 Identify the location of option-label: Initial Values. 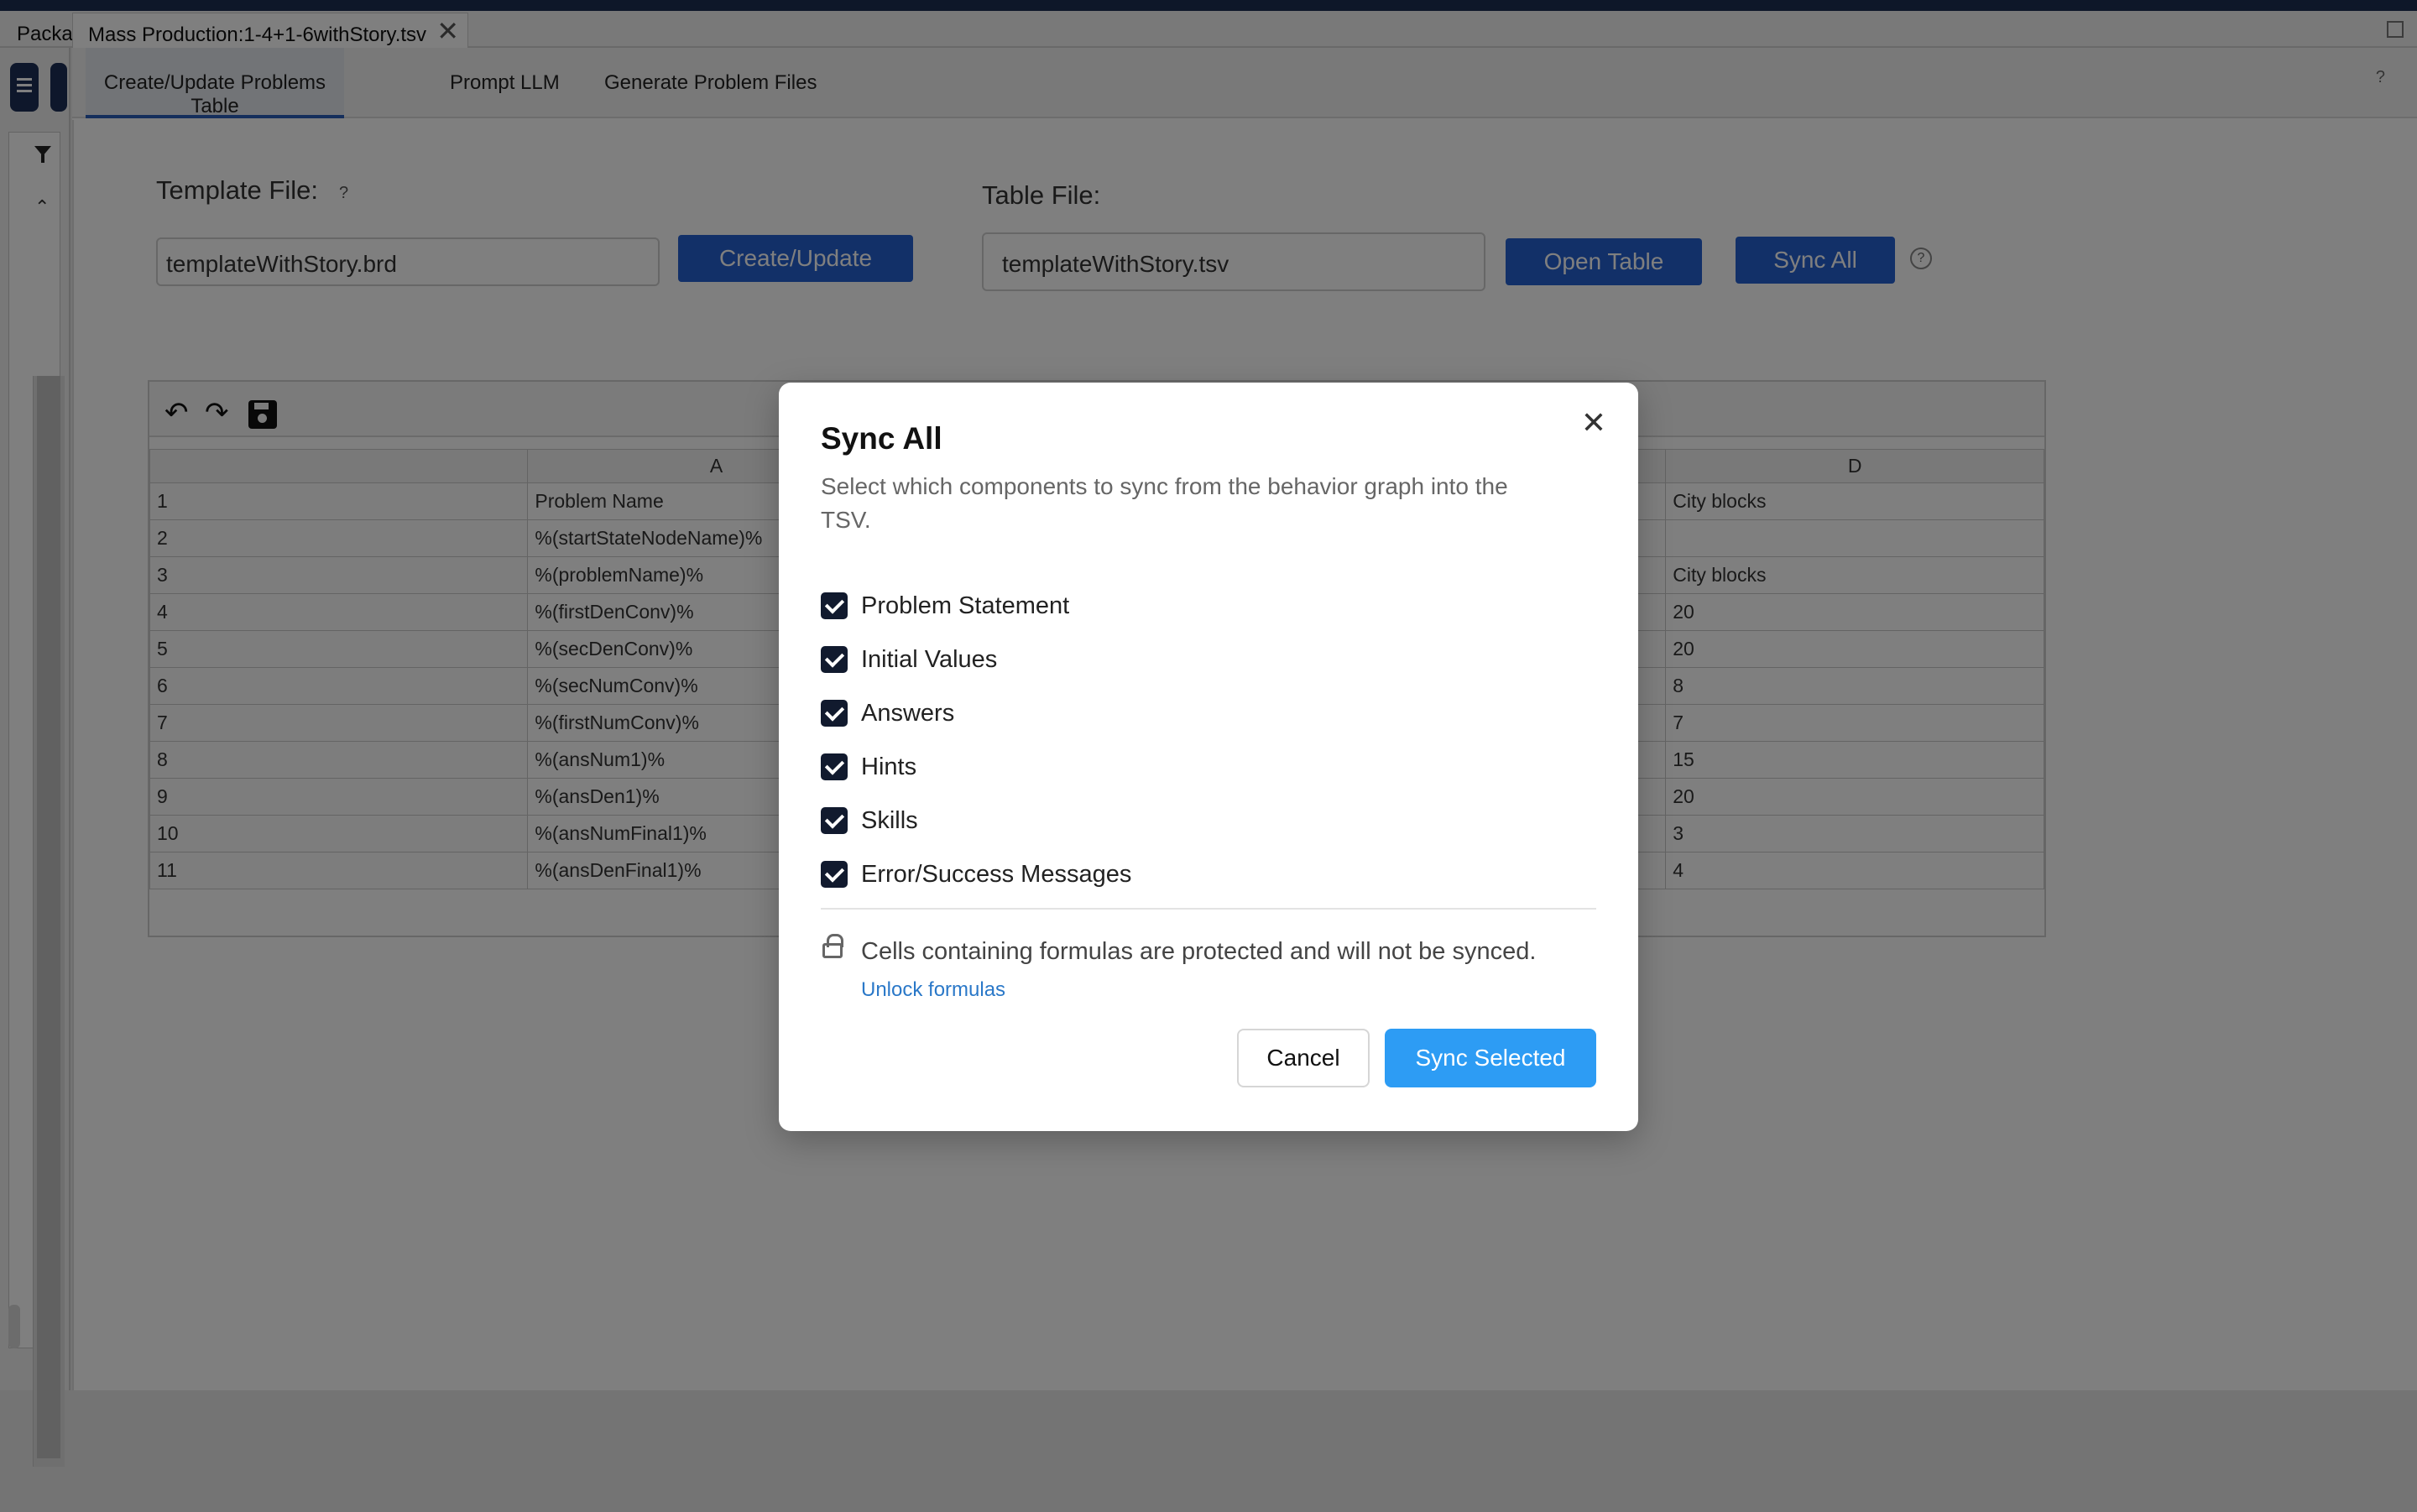
(929, 659).